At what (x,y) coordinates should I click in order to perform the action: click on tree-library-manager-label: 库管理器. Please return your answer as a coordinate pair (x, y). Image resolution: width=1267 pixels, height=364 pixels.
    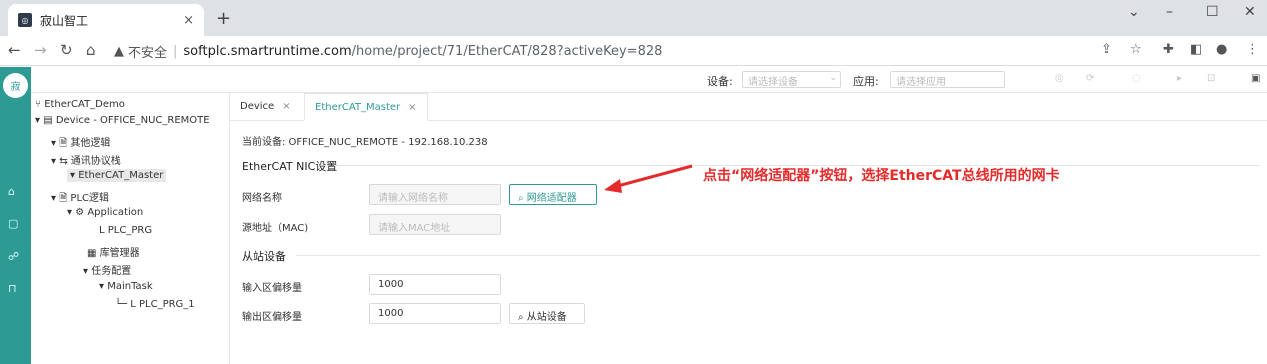
    Looking at the image, I should click on (119, 253).